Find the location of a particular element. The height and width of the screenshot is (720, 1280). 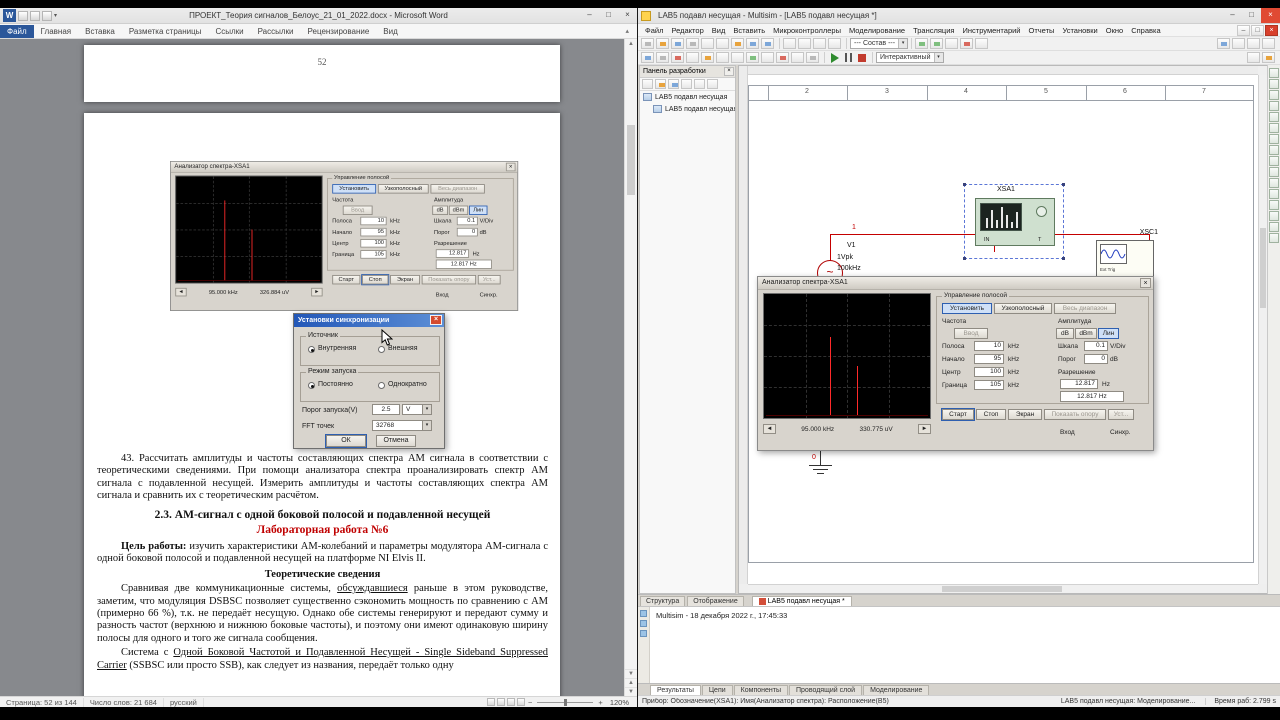

tab-components: Компоненты is located at coordinates (760, 690).